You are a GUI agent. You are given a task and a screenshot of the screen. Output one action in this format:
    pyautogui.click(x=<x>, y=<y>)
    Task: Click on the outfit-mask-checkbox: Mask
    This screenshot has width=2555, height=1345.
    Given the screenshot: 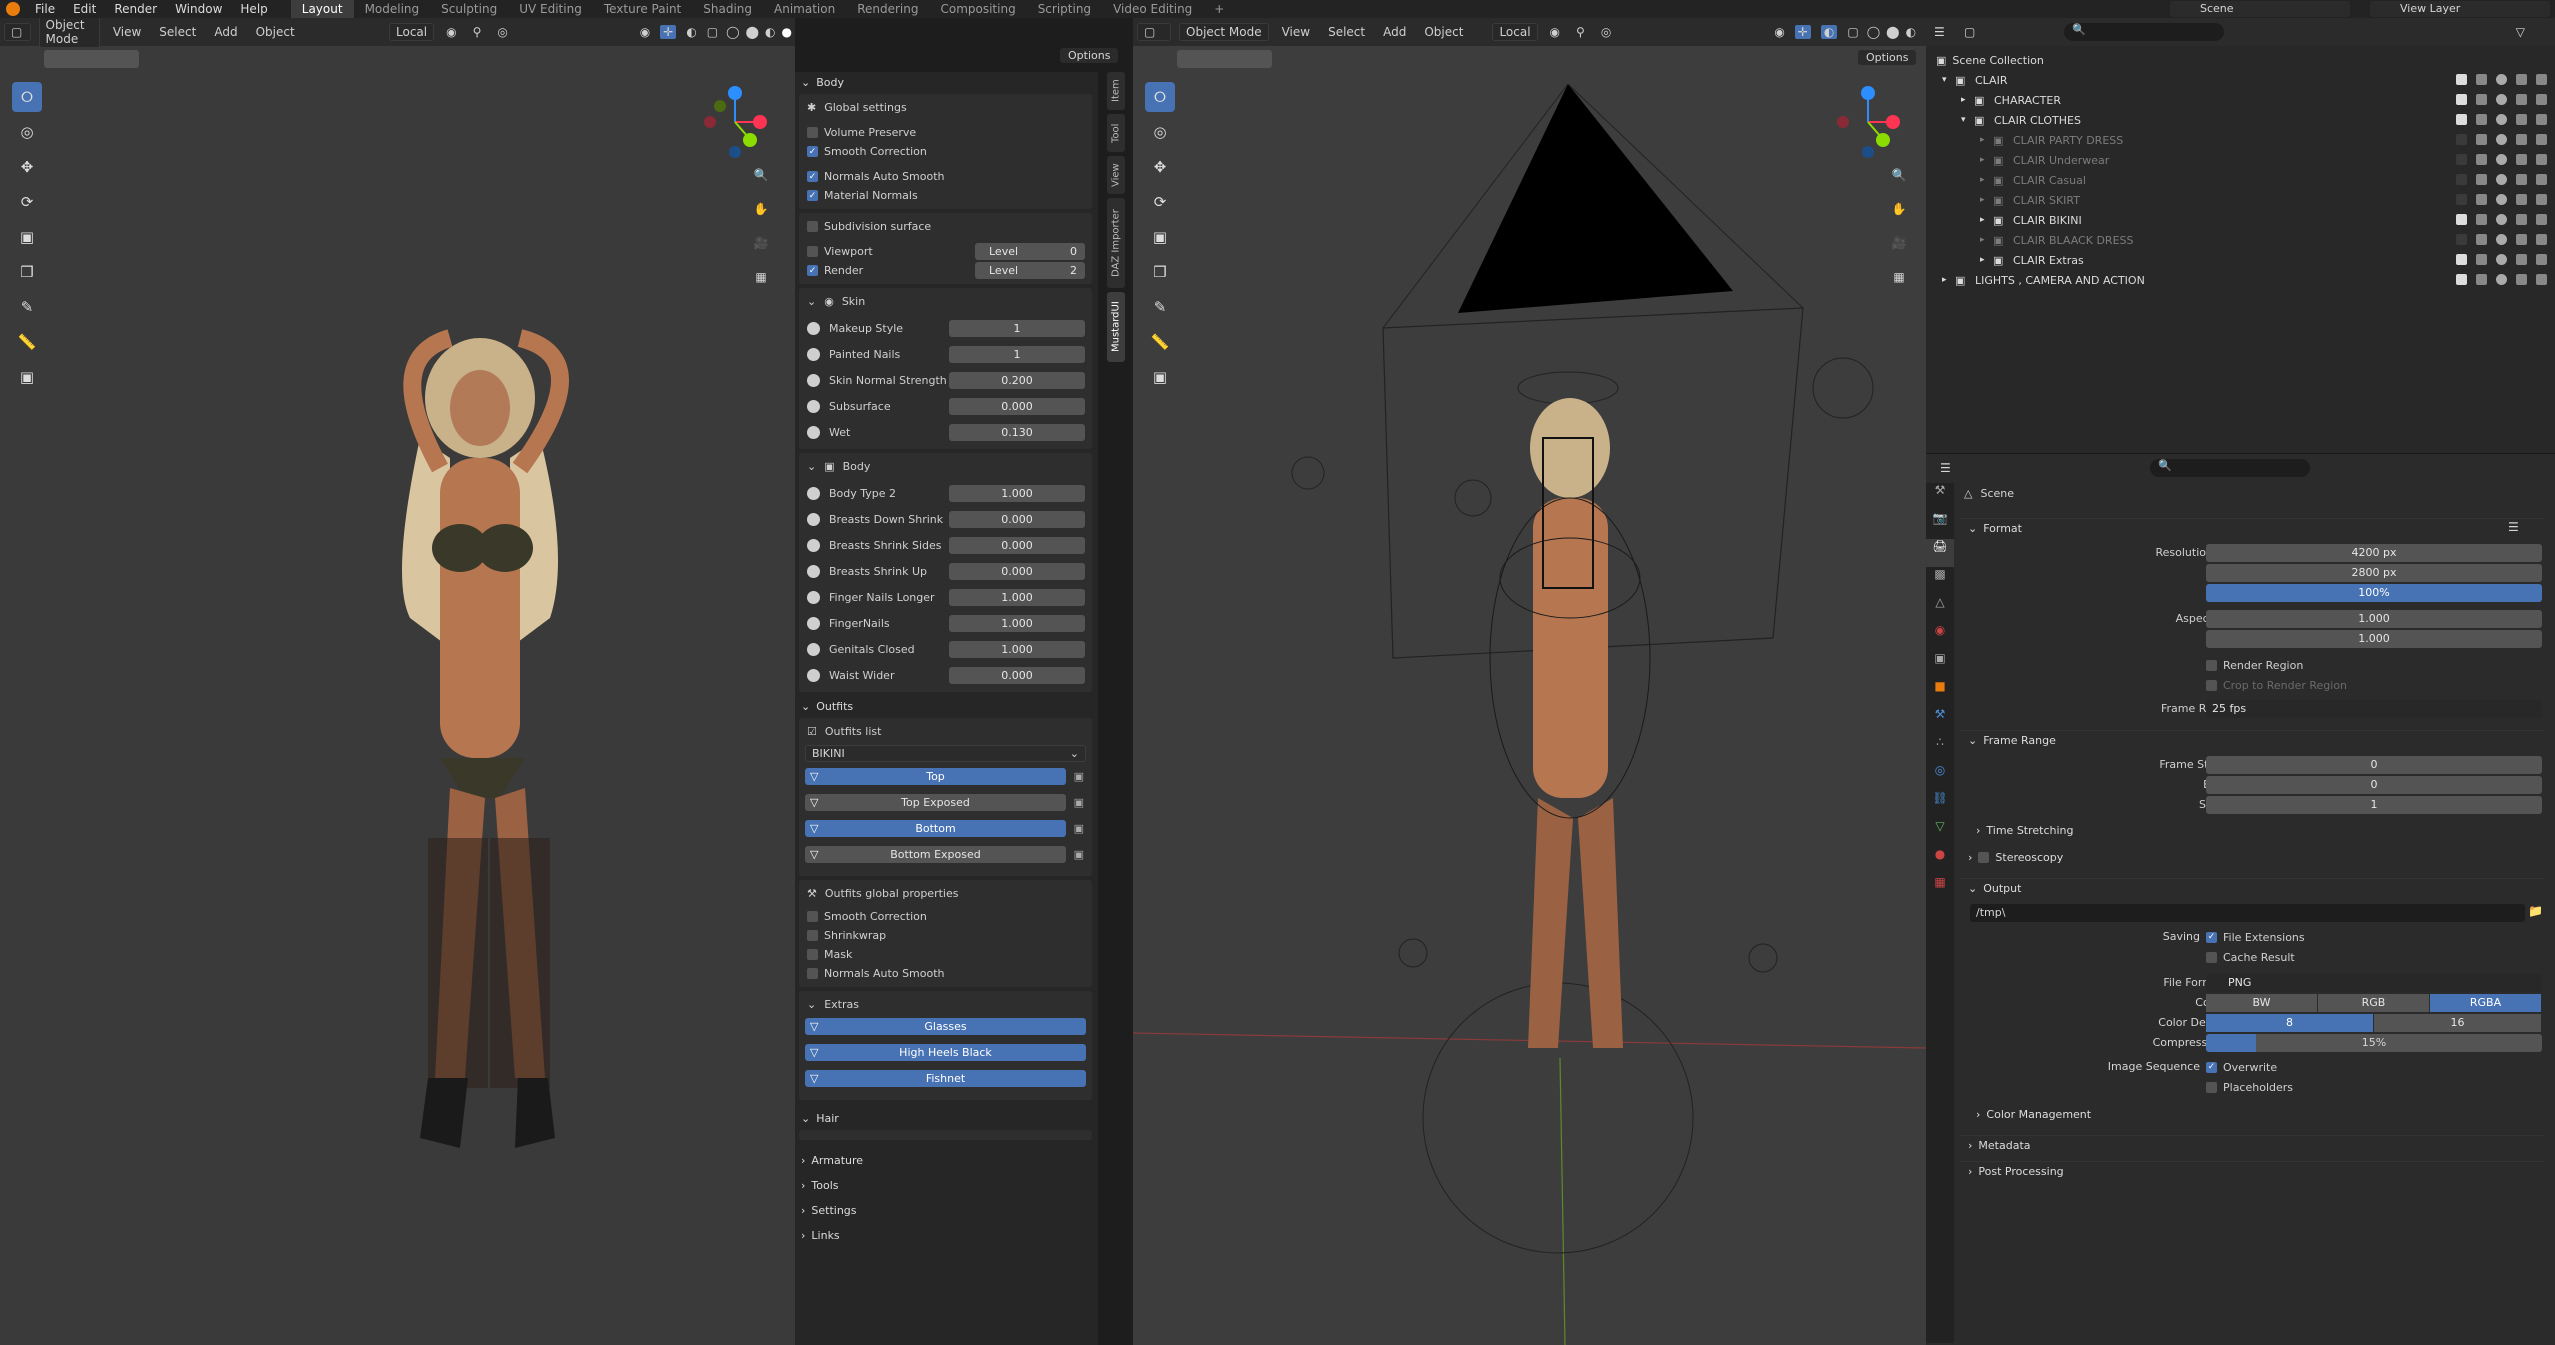 What is the action you would take?
    pyautogui.click(x=945, y=954)
    